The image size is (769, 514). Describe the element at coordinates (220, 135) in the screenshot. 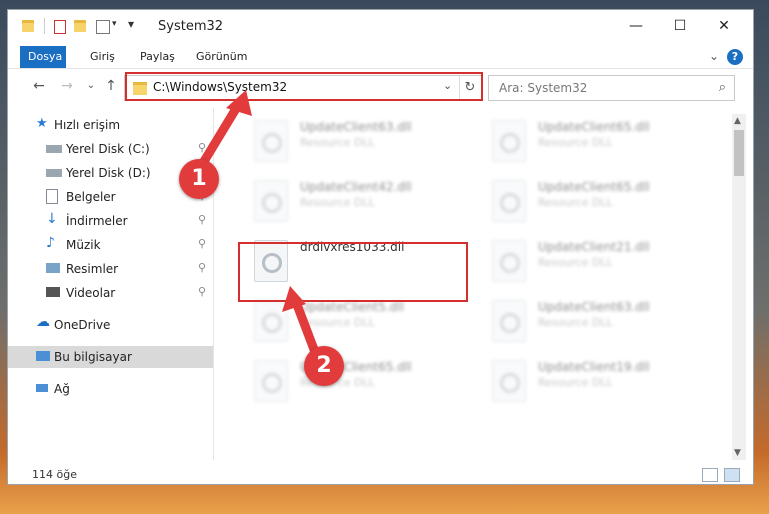

I see `arrow-1-shaft` at that location.